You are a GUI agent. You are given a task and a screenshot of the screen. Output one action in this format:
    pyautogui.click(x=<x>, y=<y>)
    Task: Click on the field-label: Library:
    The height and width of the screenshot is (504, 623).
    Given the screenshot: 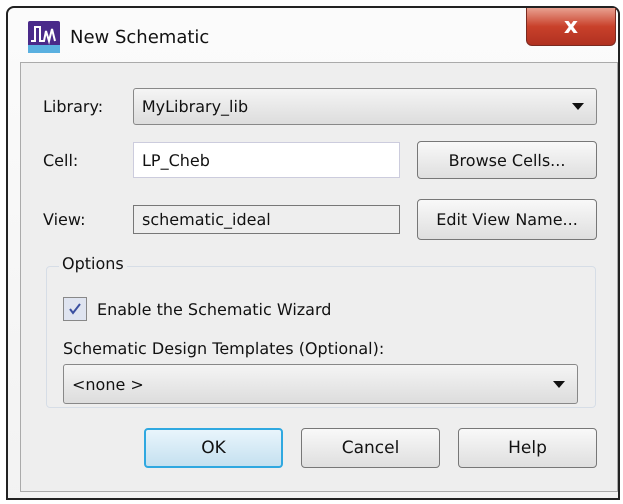 What is the action you would take?
    pyautogui.click(x=73, y=106)
    